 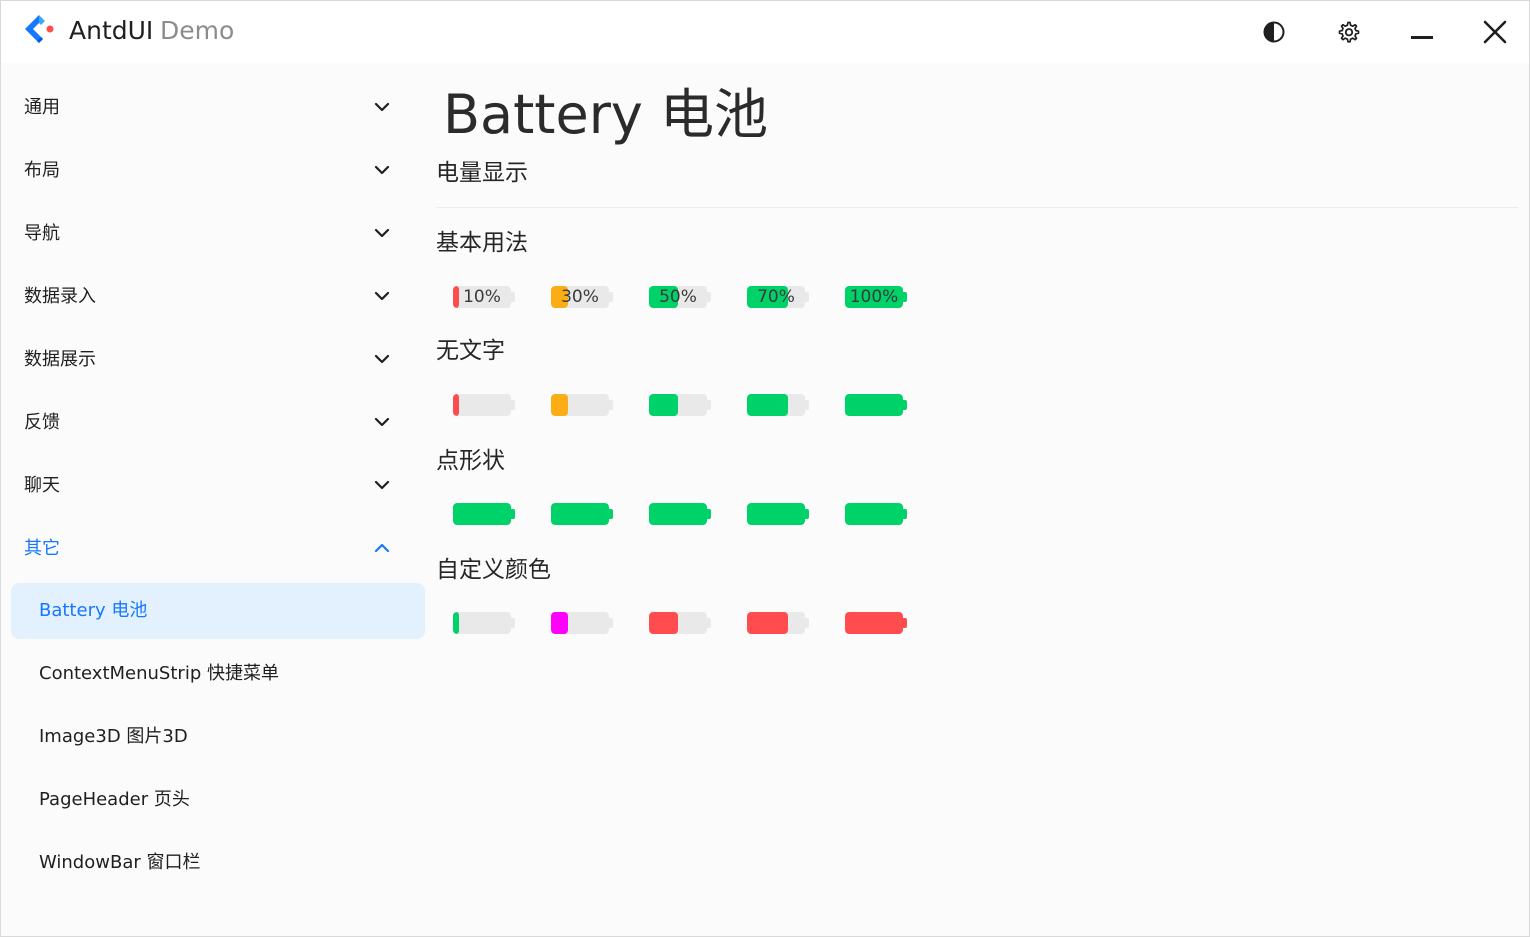 I want to click on contrast-icon, so click(x=1274, y=32).